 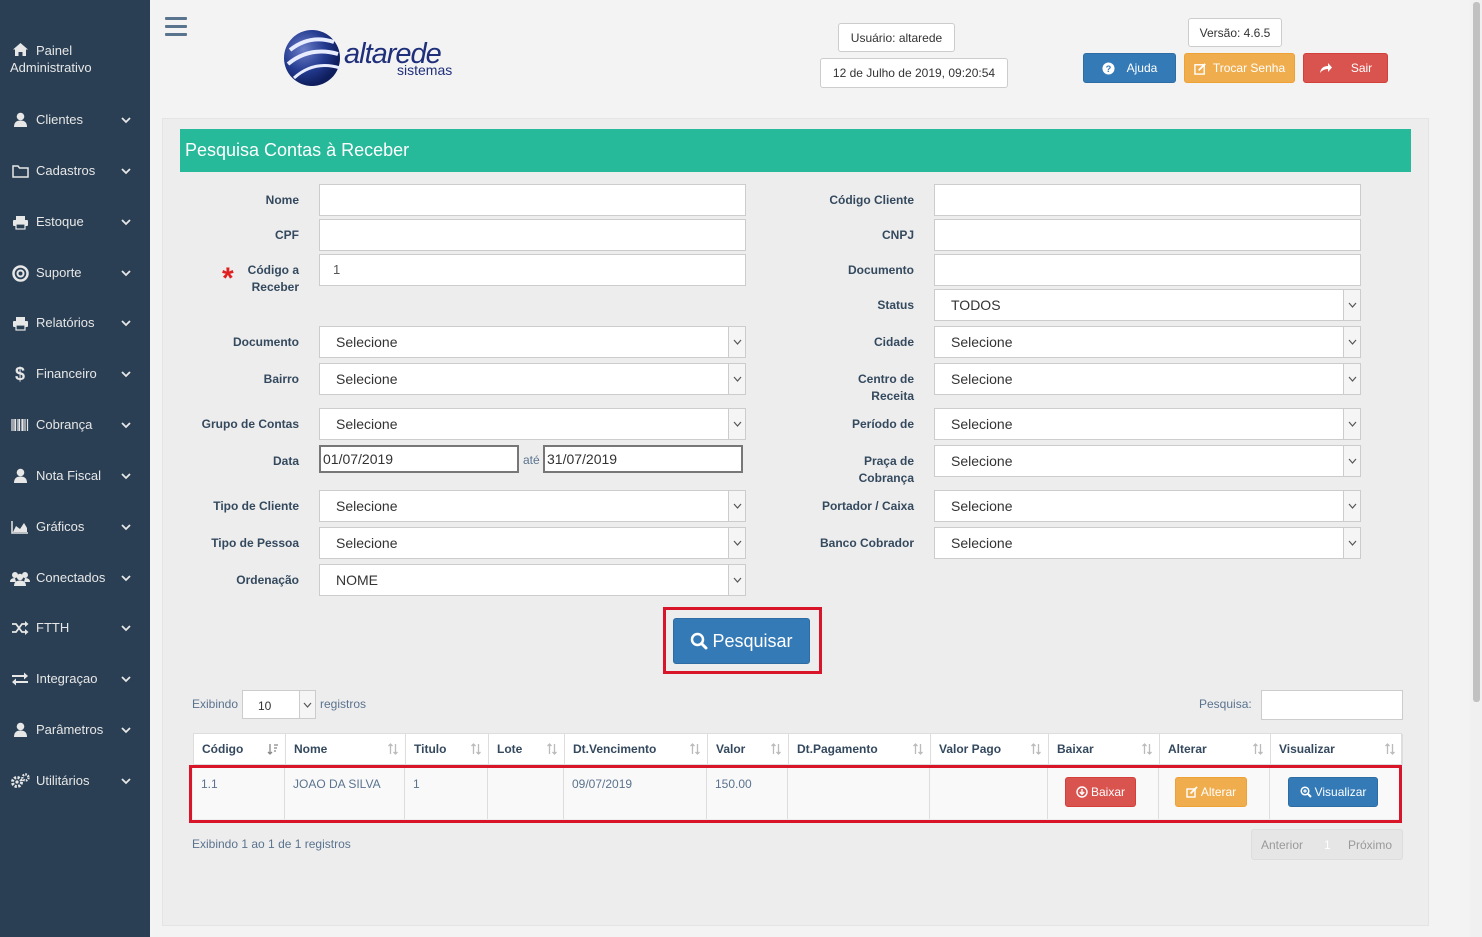 What do you see at coordinates (75, 486) in the screenshot?
I see `sidebar-item-nota-fiscal: Nota Fiscal` at bounding box center [75, 486].